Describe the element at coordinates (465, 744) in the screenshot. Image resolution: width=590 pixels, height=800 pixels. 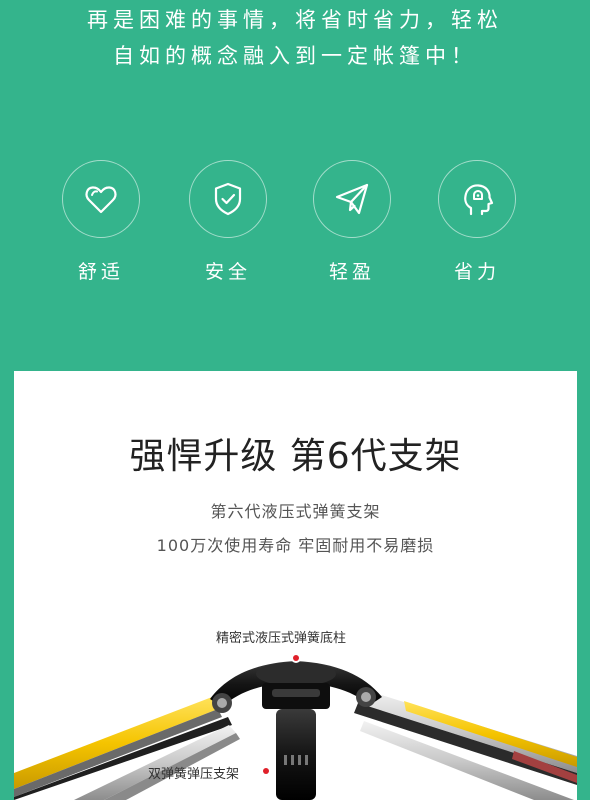
I see `right-poles` at that location.